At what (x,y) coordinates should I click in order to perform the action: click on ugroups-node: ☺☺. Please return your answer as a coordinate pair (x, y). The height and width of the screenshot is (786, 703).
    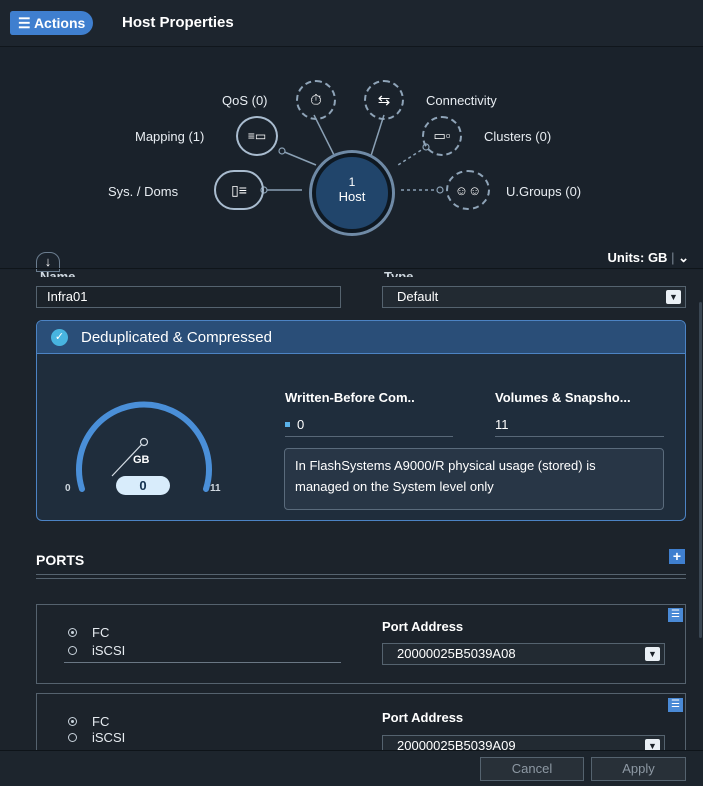
    Looking at the image, I should click on (468, 190).